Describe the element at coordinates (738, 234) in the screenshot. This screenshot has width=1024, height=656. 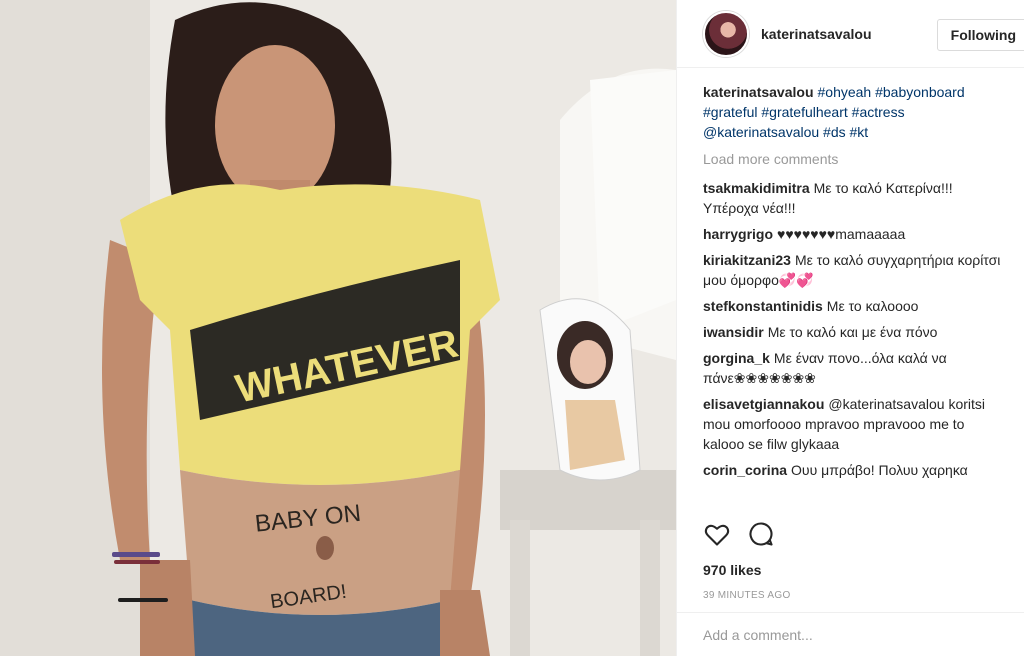
I see `comment-username: harrygrigo` at that location.